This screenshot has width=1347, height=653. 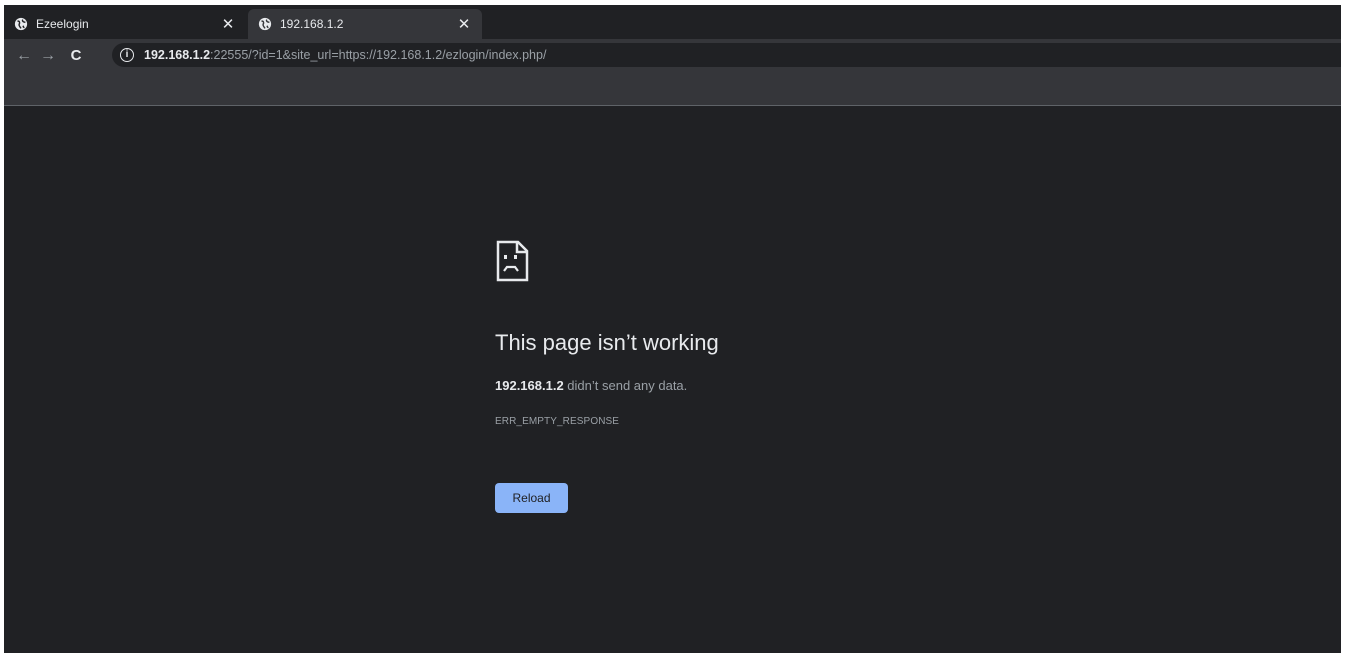 What do you see at coordinates (24, 56) in the screenshot?
I see `back-arrow-icon: ←` at bounding box center [24, 56].